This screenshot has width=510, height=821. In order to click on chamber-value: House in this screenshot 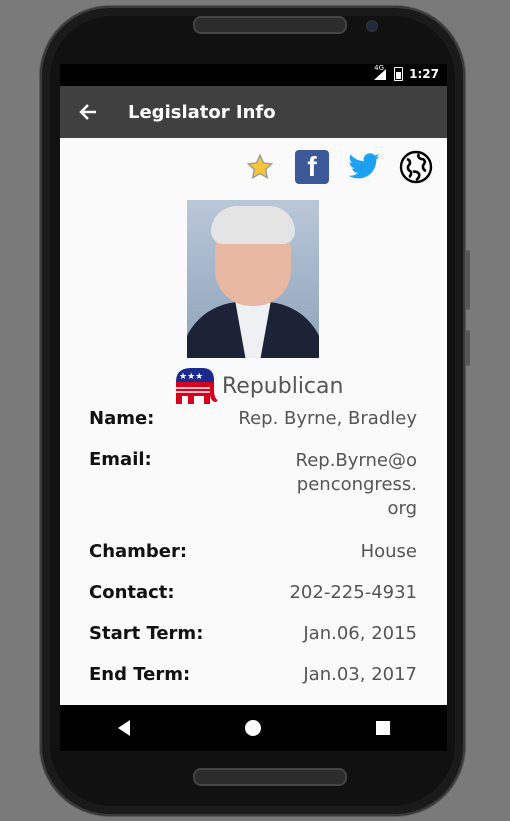, I will do `click(388, 551)`.